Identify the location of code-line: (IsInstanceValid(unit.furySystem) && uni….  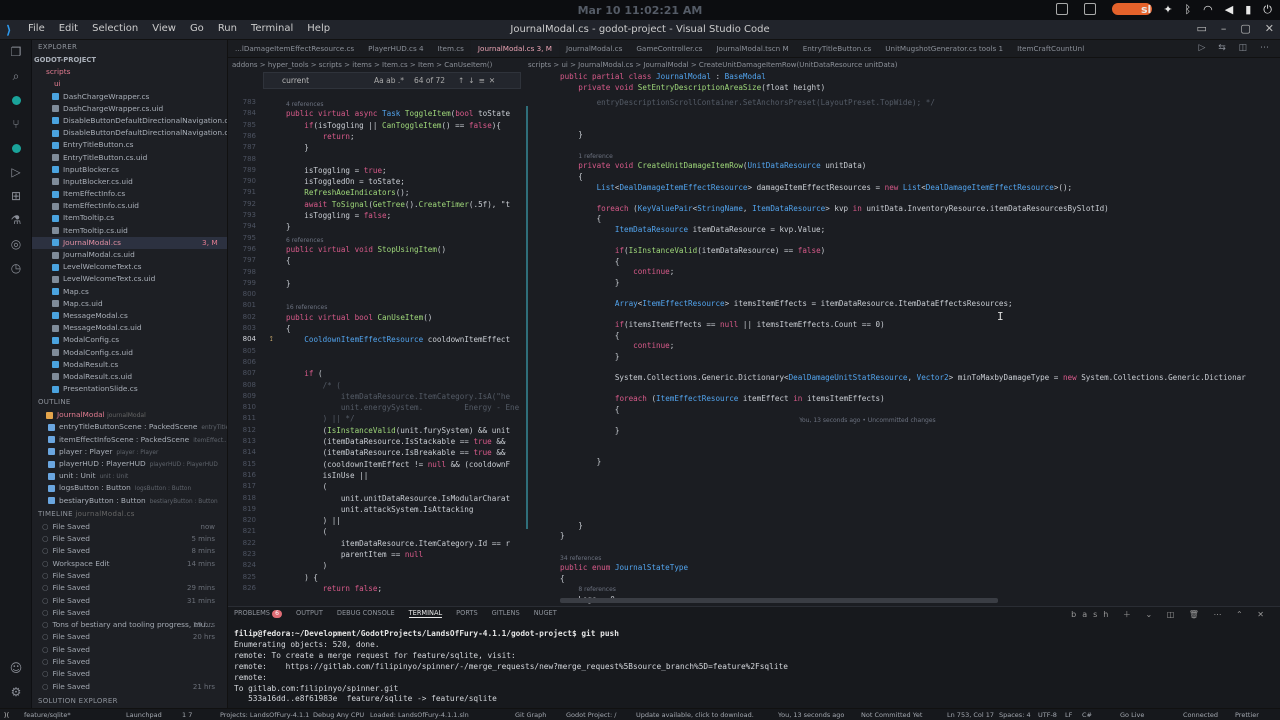
(398, 430).